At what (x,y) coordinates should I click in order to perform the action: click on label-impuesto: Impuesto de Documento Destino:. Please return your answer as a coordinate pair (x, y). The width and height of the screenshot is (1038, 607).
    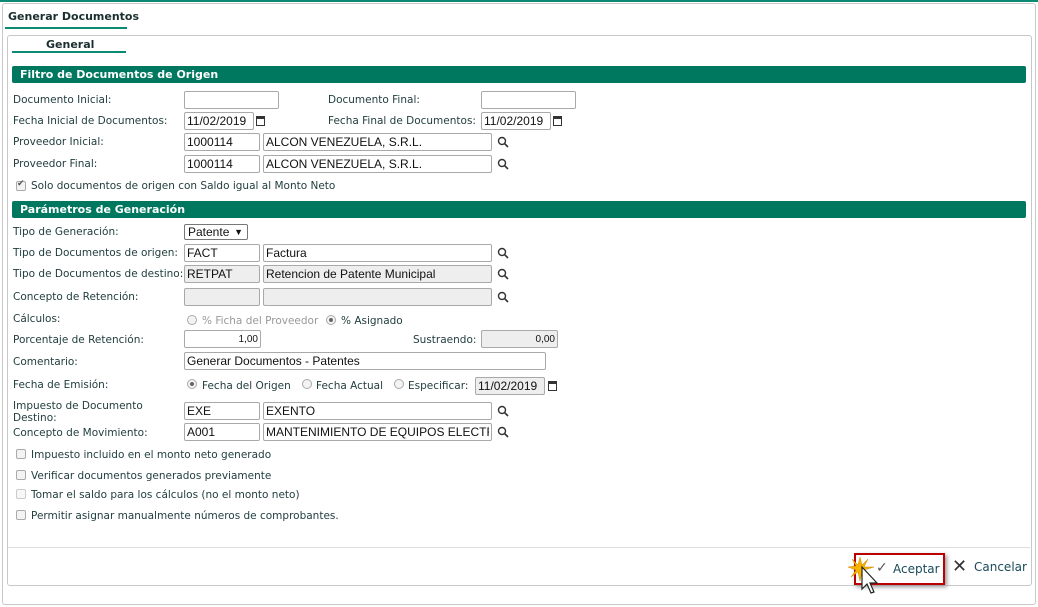
    Looking at the image, I should click on (78, 412).